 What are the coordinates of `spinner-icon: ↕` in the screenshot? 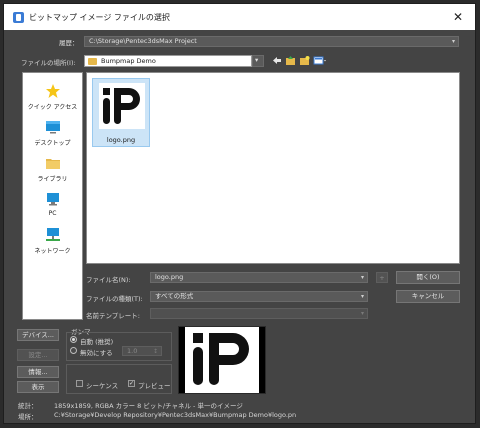 It's located at (155, 351).